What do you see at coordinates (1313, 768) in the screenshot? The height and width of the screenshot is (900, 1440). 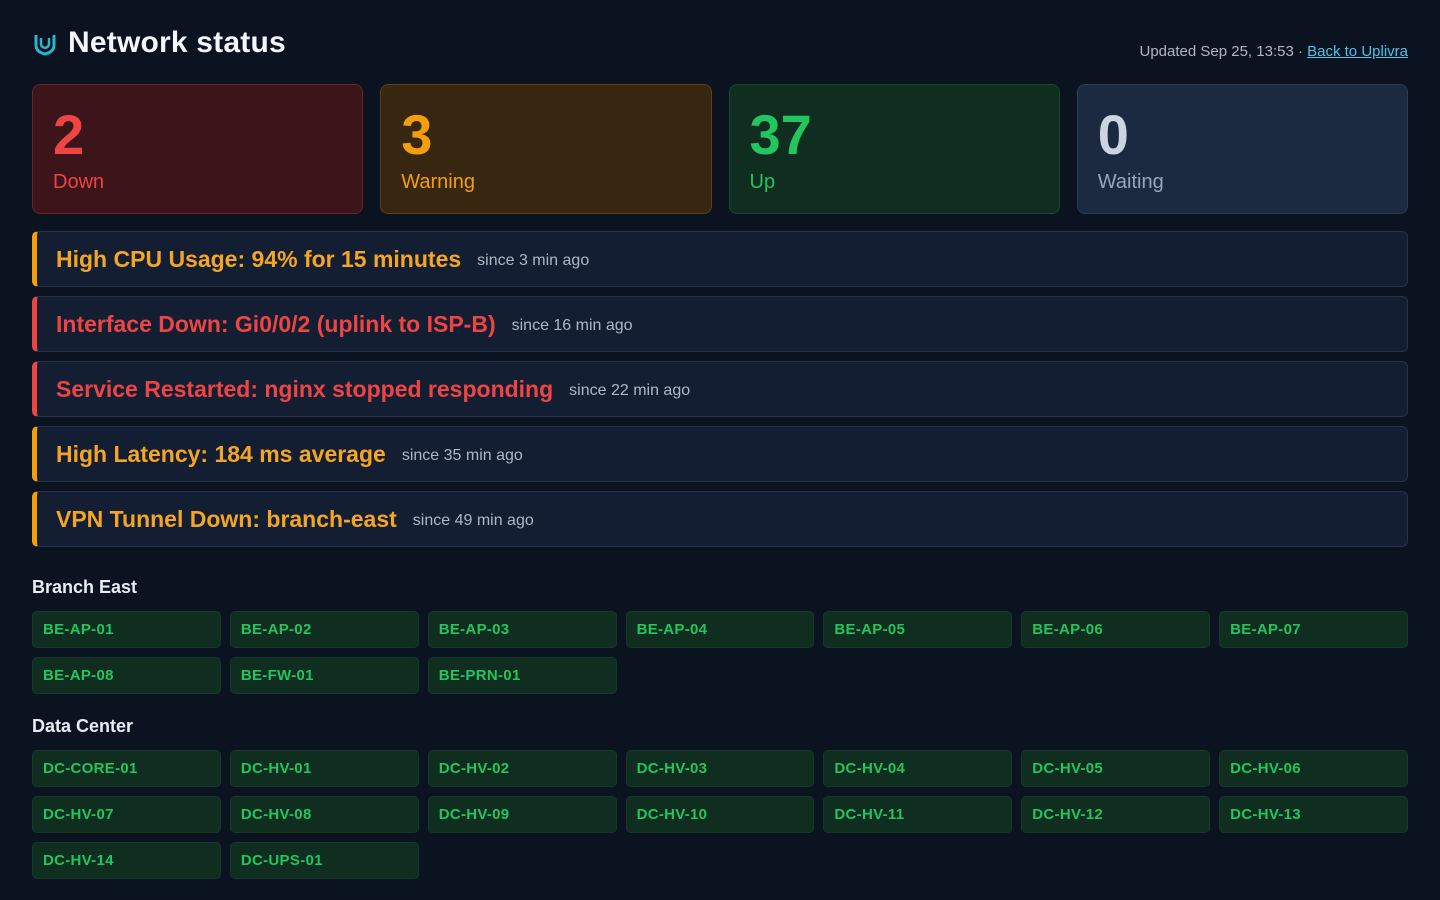 I see `device-chip: DC-HV-06` at bounding box center [1313, 768].